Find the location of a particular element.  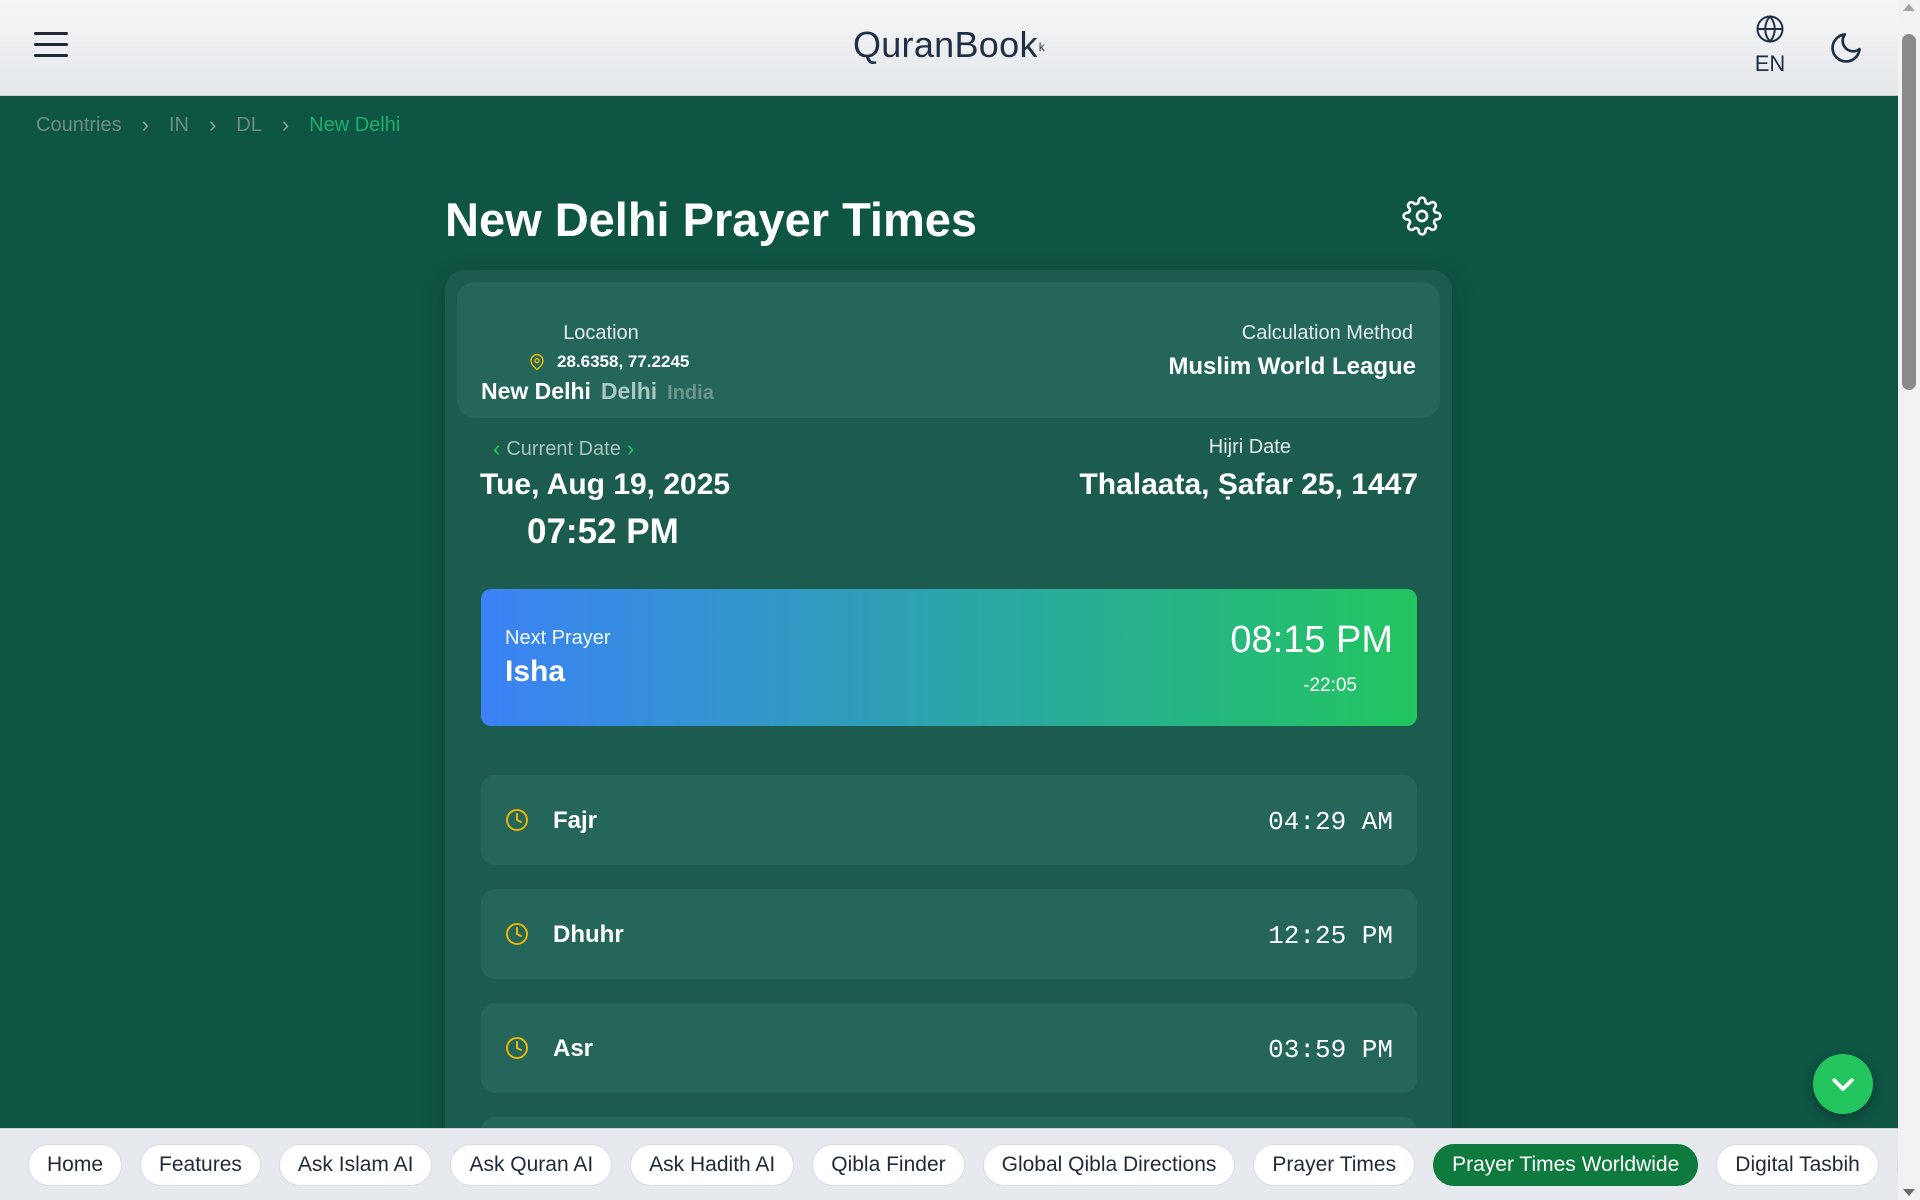

coordinates-value: 28.6358, 77.2245 is located at coordinates (623, 361).